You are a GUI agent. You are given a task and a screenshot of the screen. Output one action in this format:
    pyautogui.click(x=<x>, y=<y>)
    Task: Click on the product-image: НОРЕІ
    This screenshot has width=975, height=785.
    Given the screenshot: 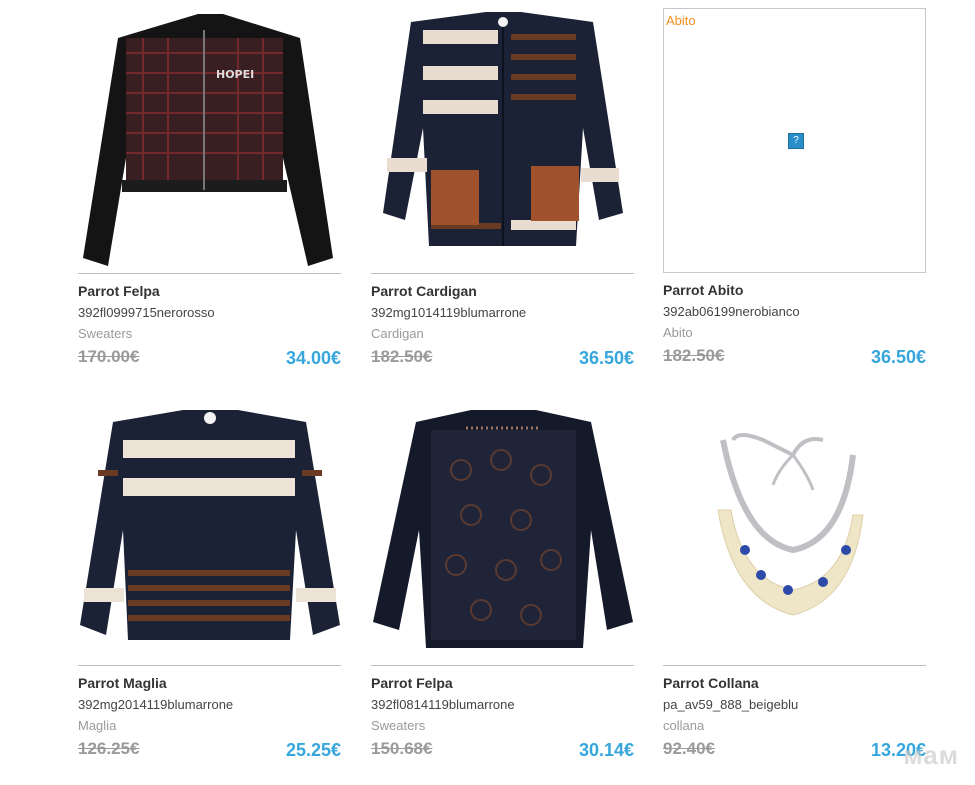 What is the action you would take?
    pyautogui.click(x=209, y=141)
    